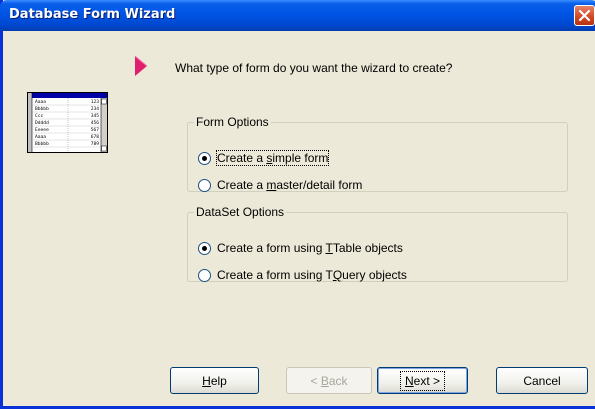 The width and height of the screenshot is (595, 409). What do you see at coordinates (214, 380) in the screenshot?
I see `help-button: Help` at bounding box center [214, 380].